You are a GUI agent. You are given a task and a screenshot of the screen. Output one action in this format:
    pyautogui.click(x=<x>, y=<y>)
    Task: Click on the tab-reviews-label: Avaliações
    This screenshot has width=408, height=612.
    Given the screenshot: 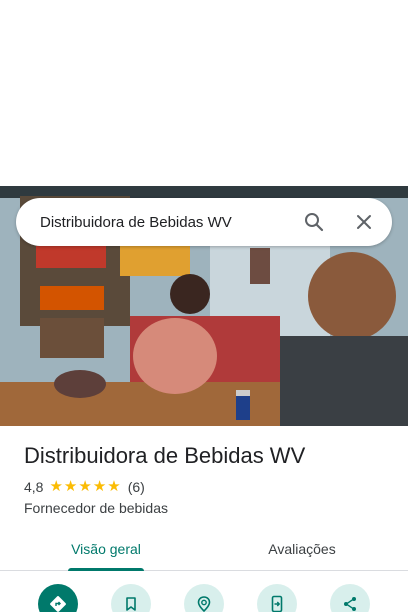 What is the action you would take?
    pyautogui.click(x=302, y=549)
    